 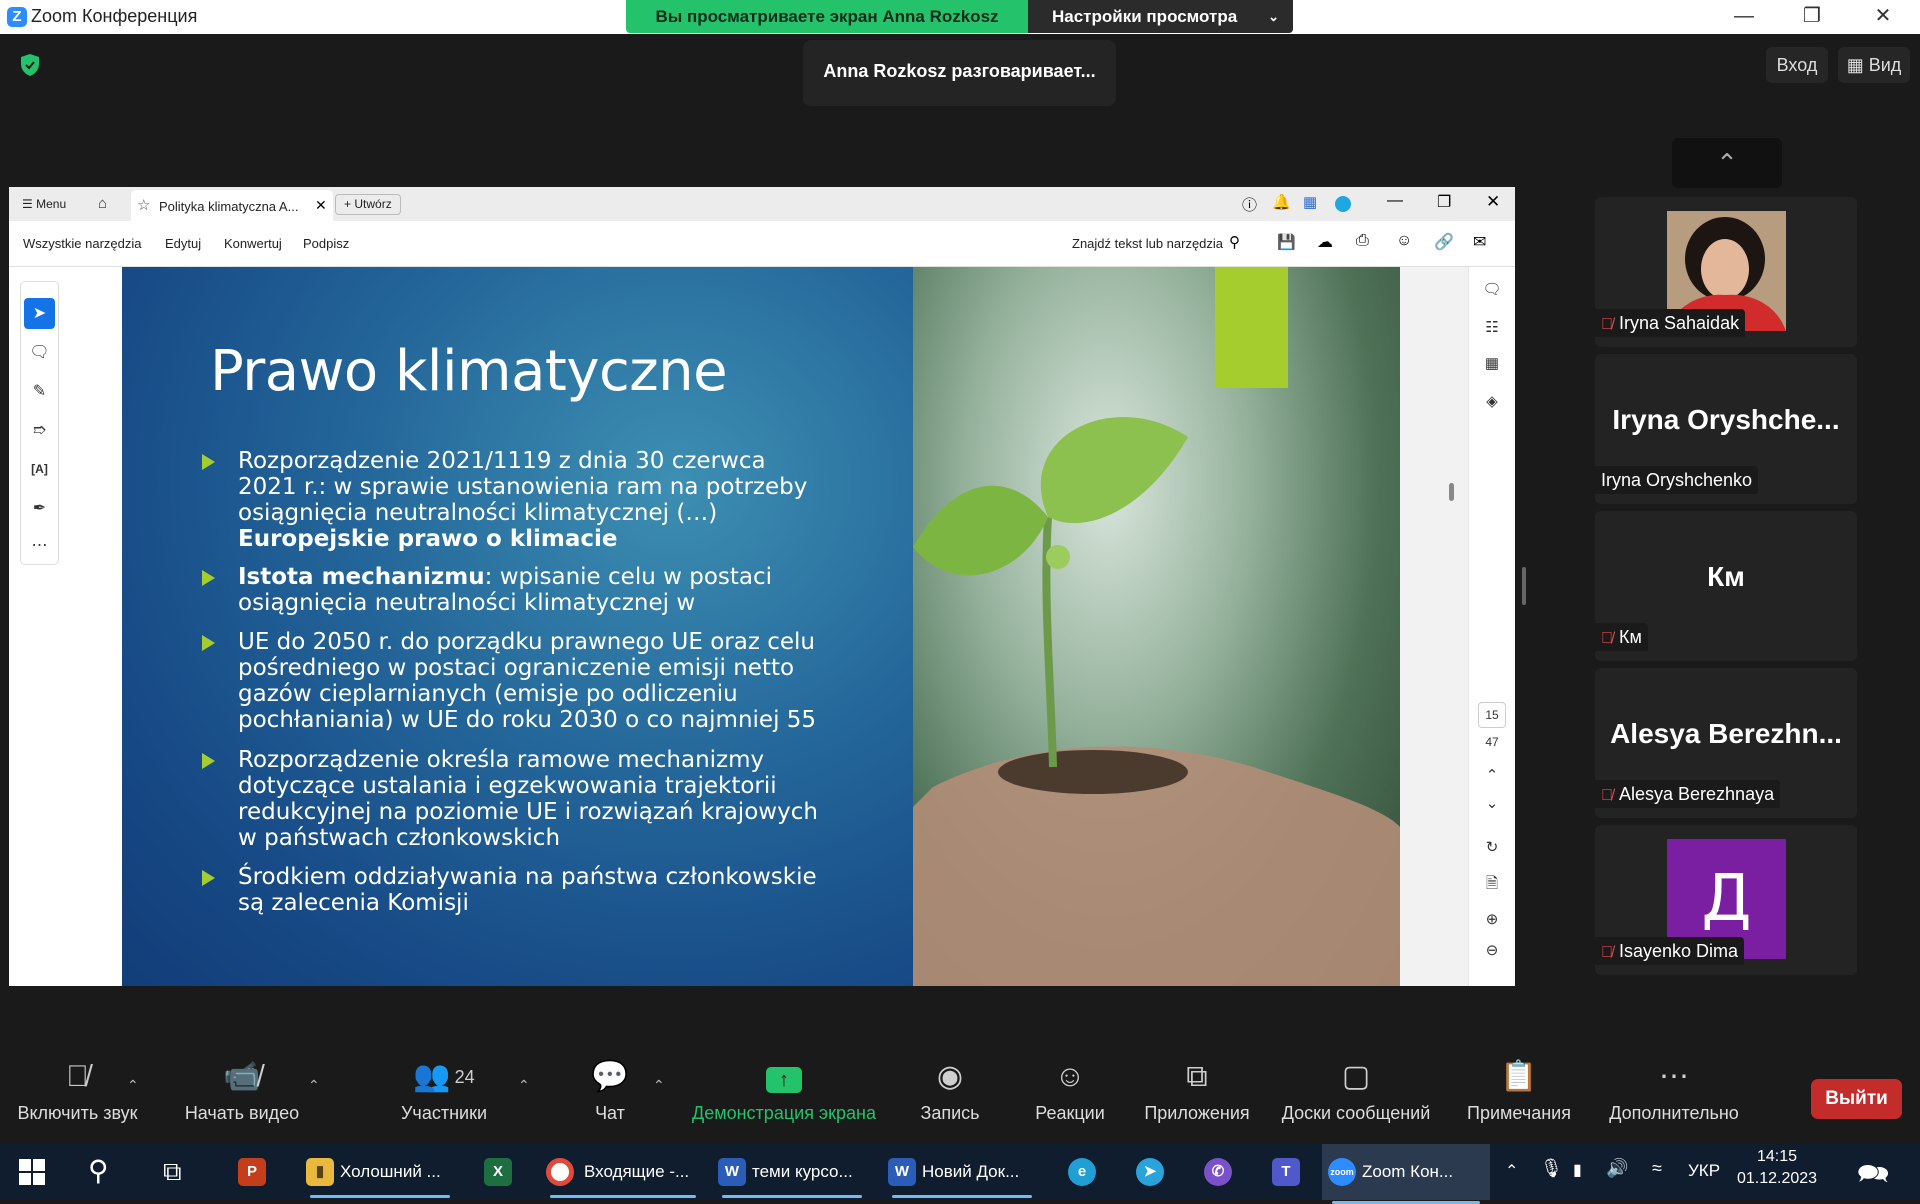 I want to click on sign-pen-icon: ✒, so click(x=39, y=508).